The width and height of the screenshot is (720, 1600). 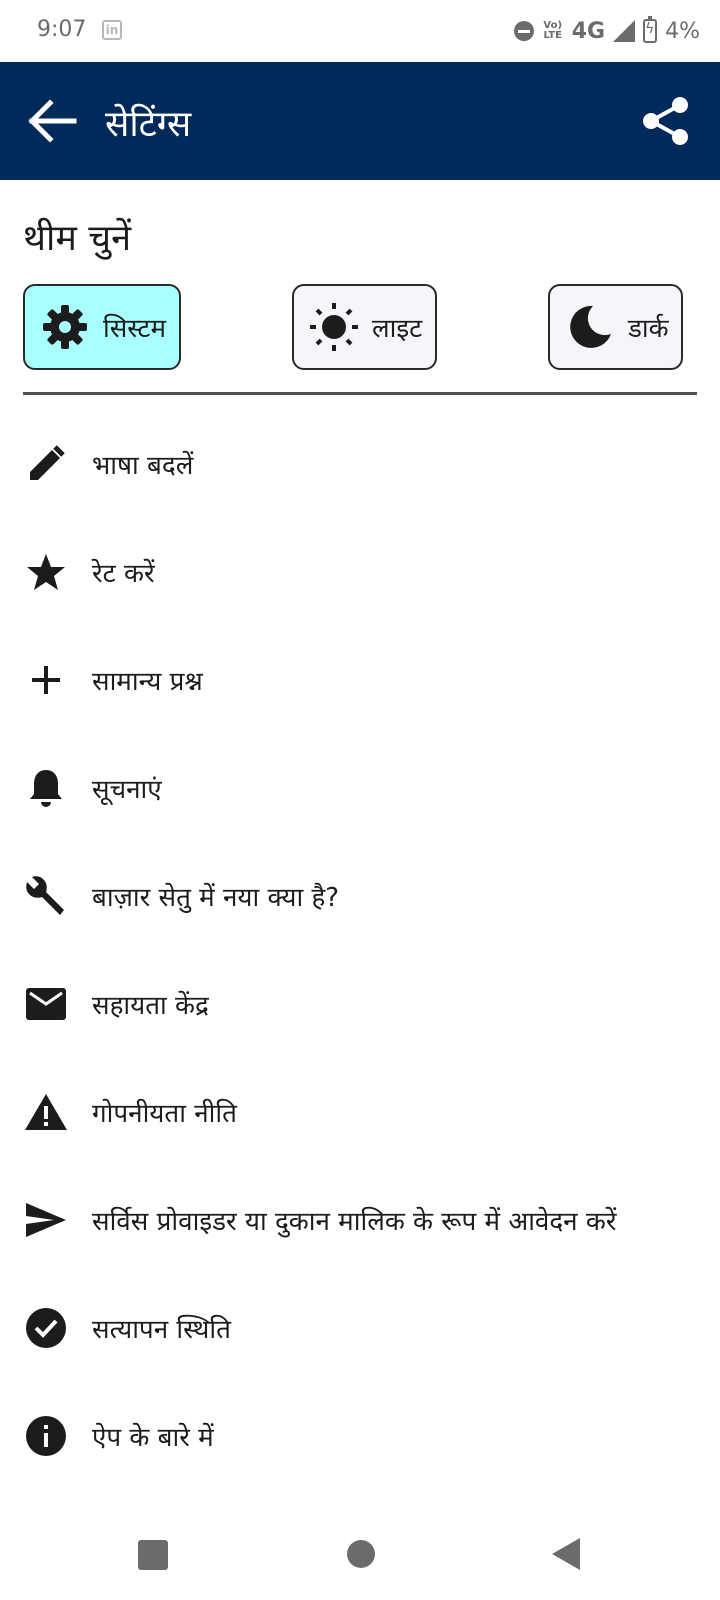 I want to click on network-type: 4G, so click(x=588, y=31).